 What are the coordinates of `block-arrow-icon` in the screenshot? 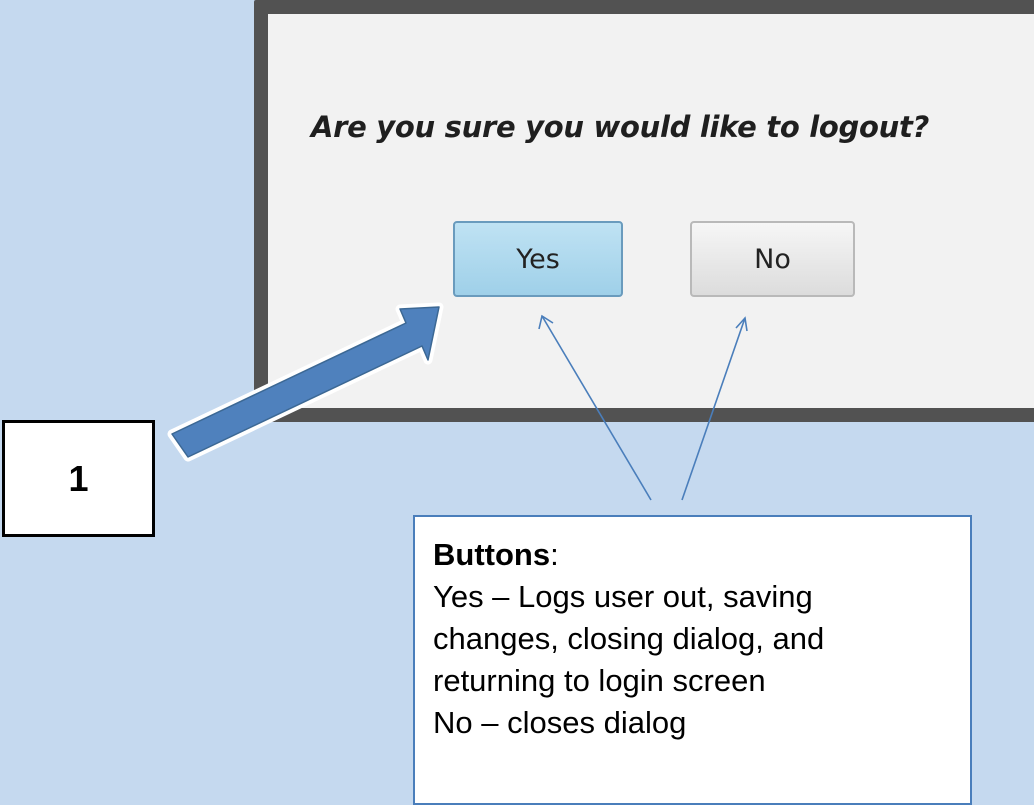 It's located at (305, 382).